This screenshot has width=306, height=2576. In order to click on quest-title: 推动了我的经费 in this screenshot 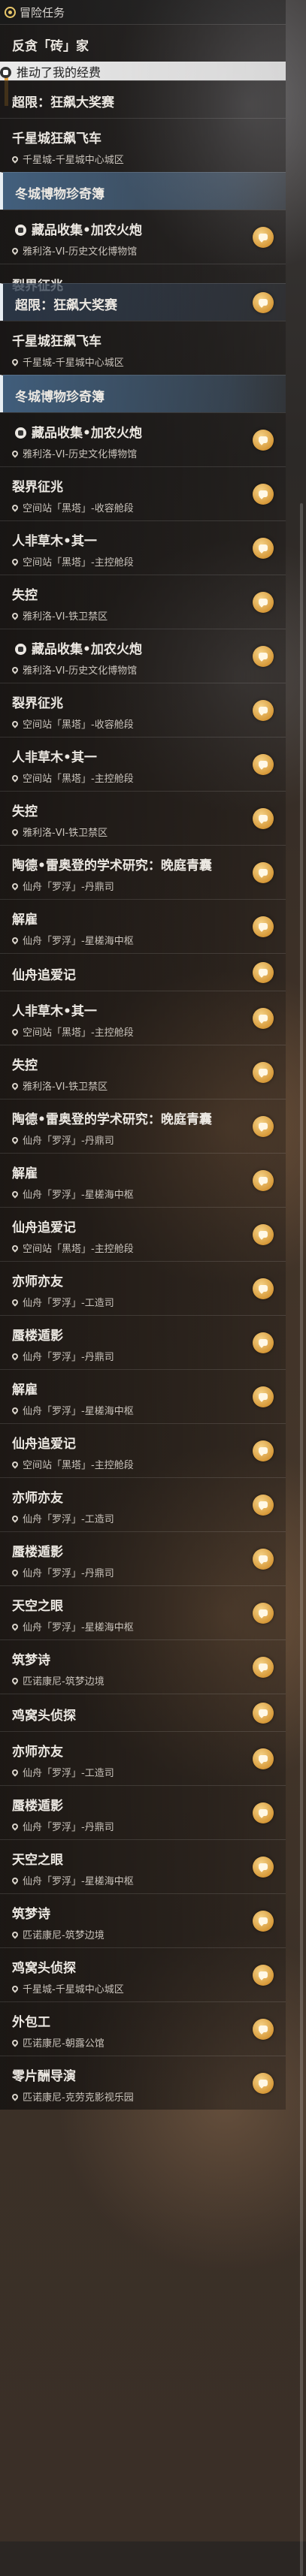, I will do `click(143, 71)`.